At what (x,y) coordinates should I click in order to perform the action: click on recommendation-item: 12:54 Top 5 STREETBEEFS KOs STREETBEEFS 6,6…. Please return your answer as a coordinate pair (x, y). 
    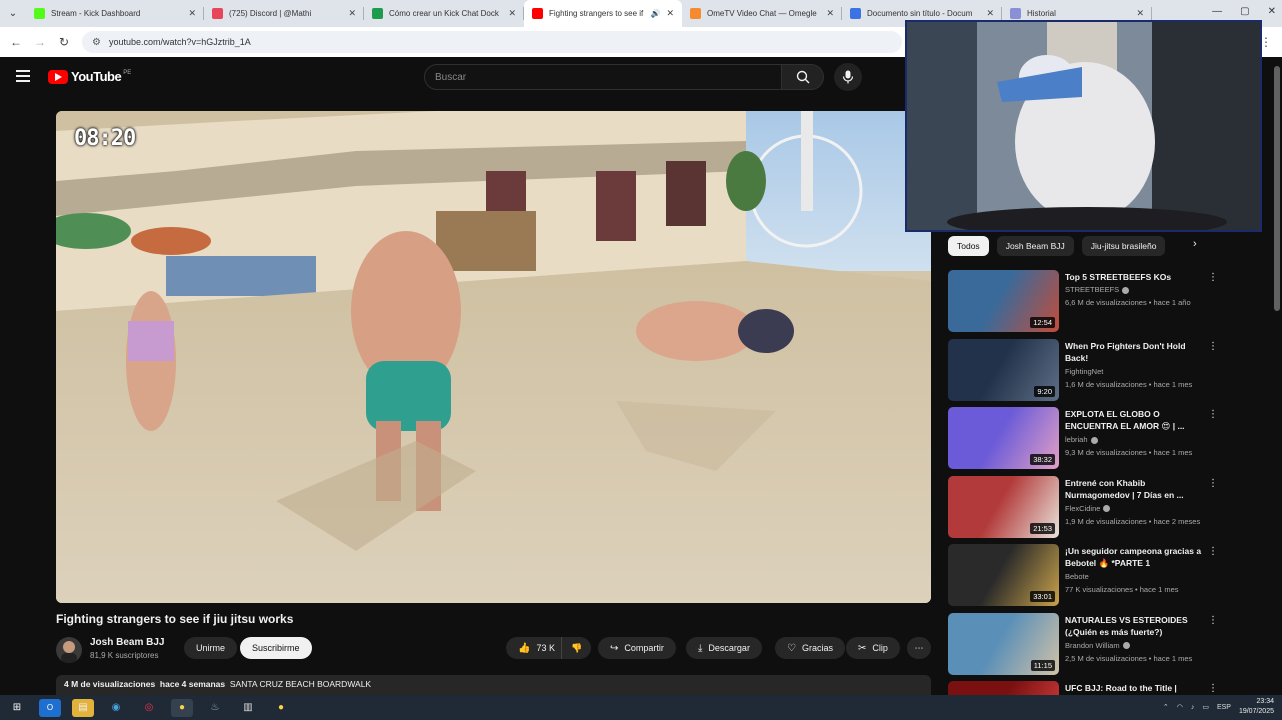
    Looking at the image, I should click on (1088, 304).